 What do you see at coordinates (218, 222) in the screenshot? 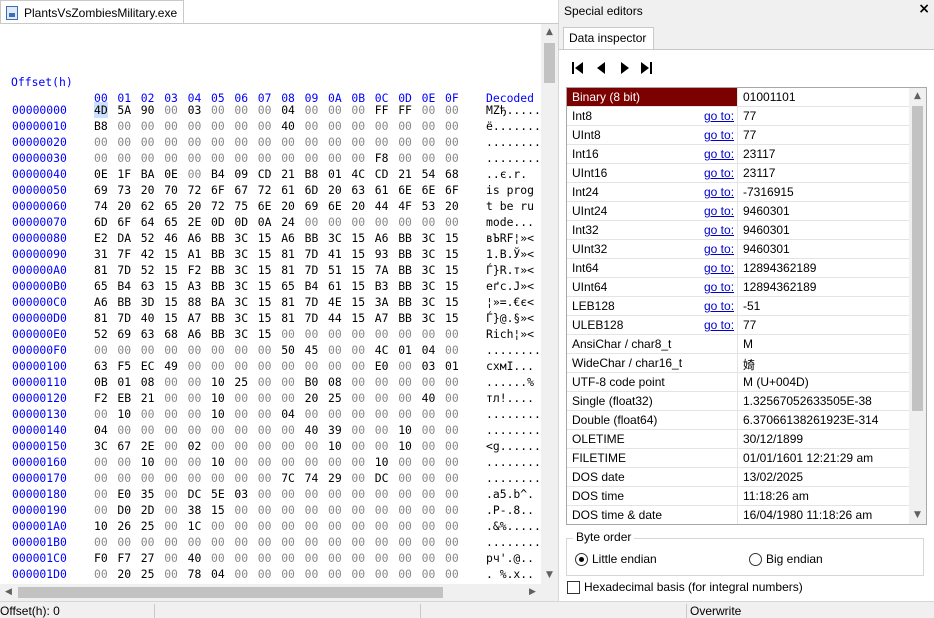
I see `hex-byte: 0D` at bounding box center [218, 222].